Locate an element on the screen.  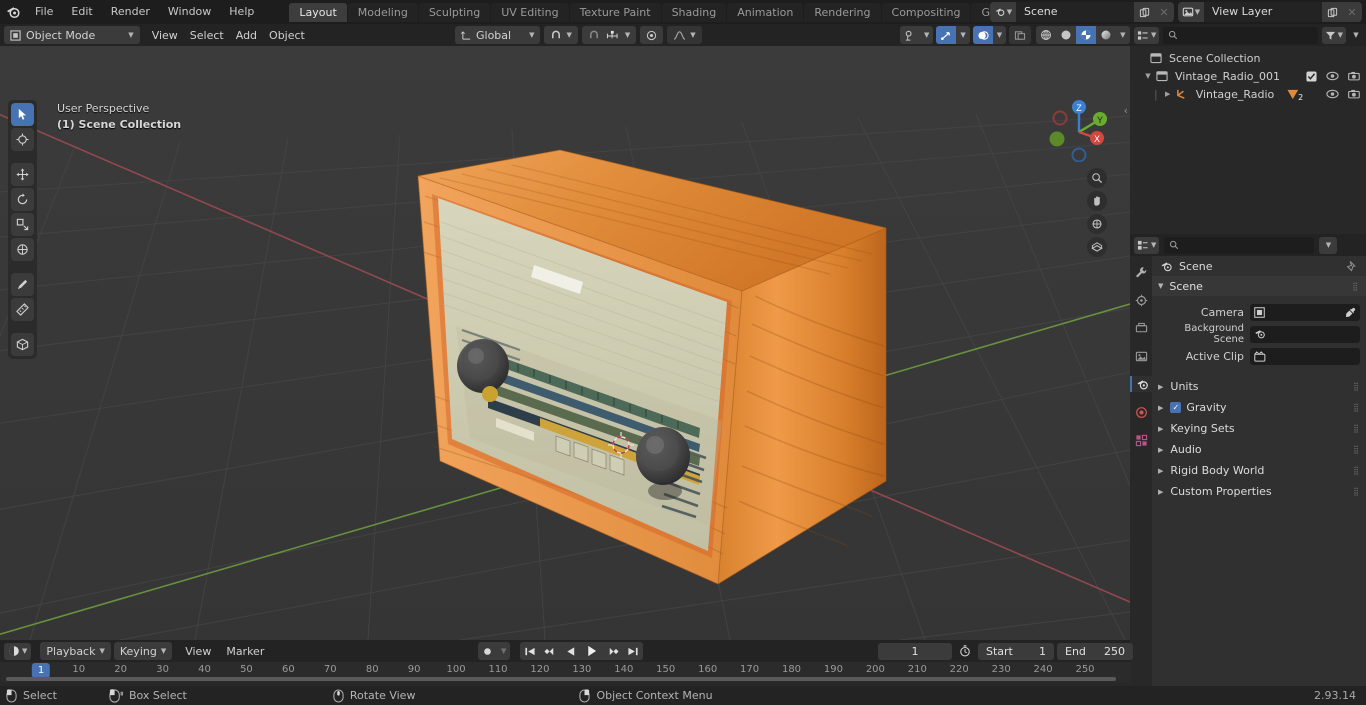
pin-icon is located at coordinates (1352, 266).